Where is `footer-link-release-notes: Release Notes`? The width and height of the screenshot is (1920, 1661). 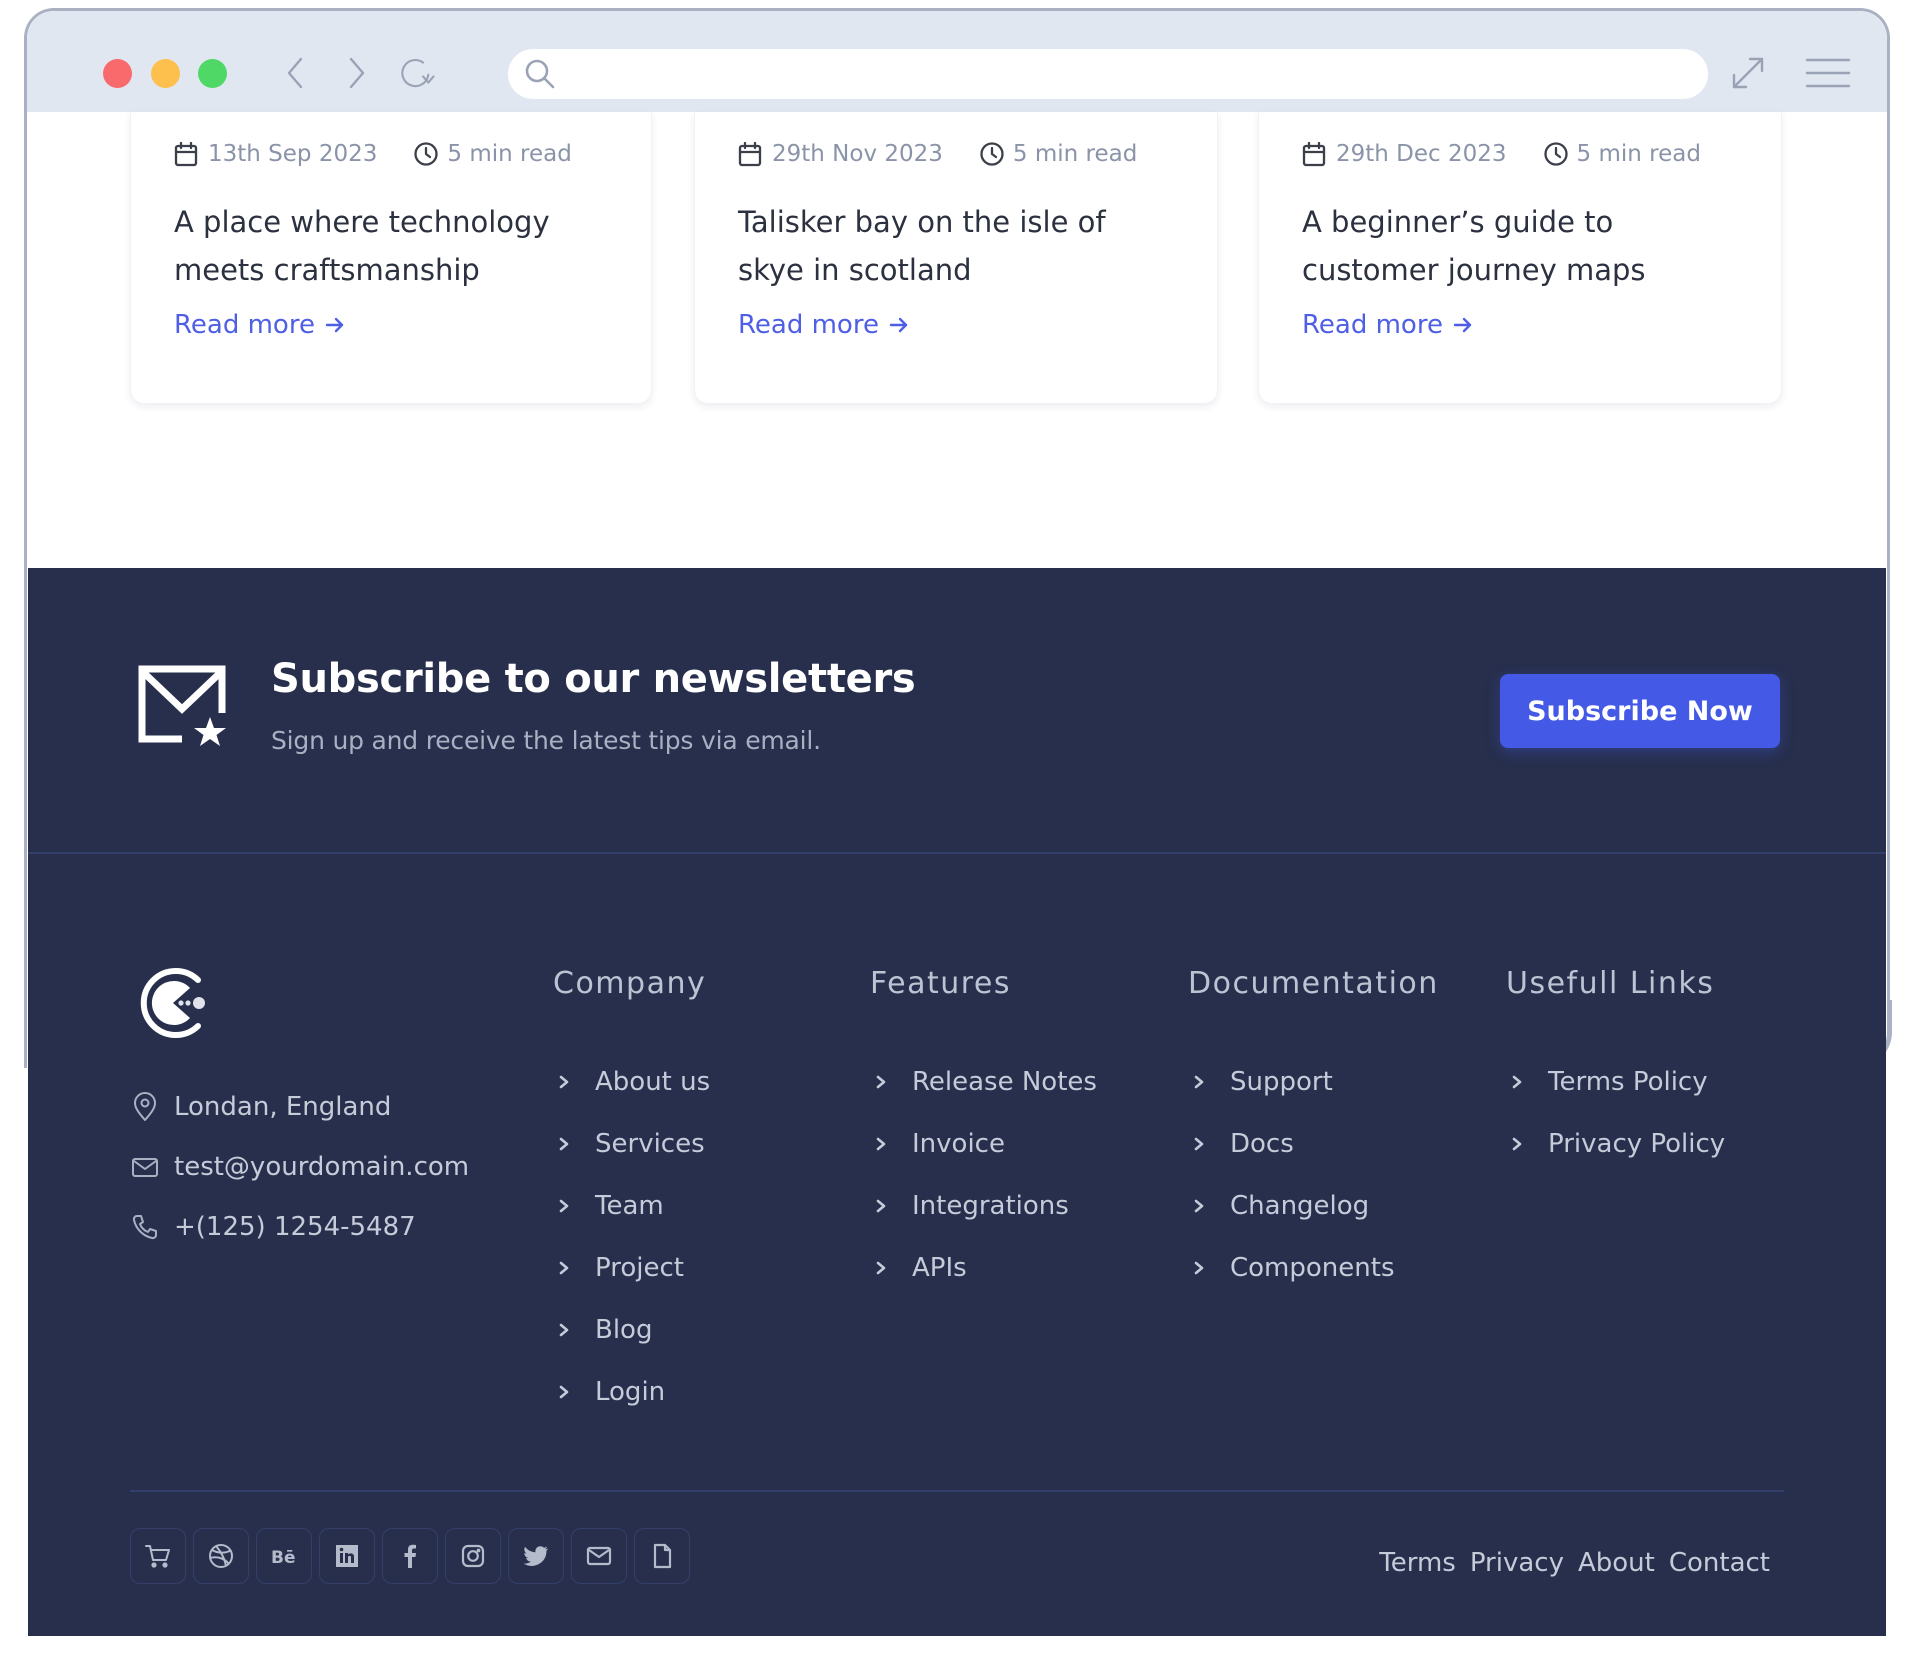 footer-link-release-notes: Release Notes is located at coordinates (983, 1082).